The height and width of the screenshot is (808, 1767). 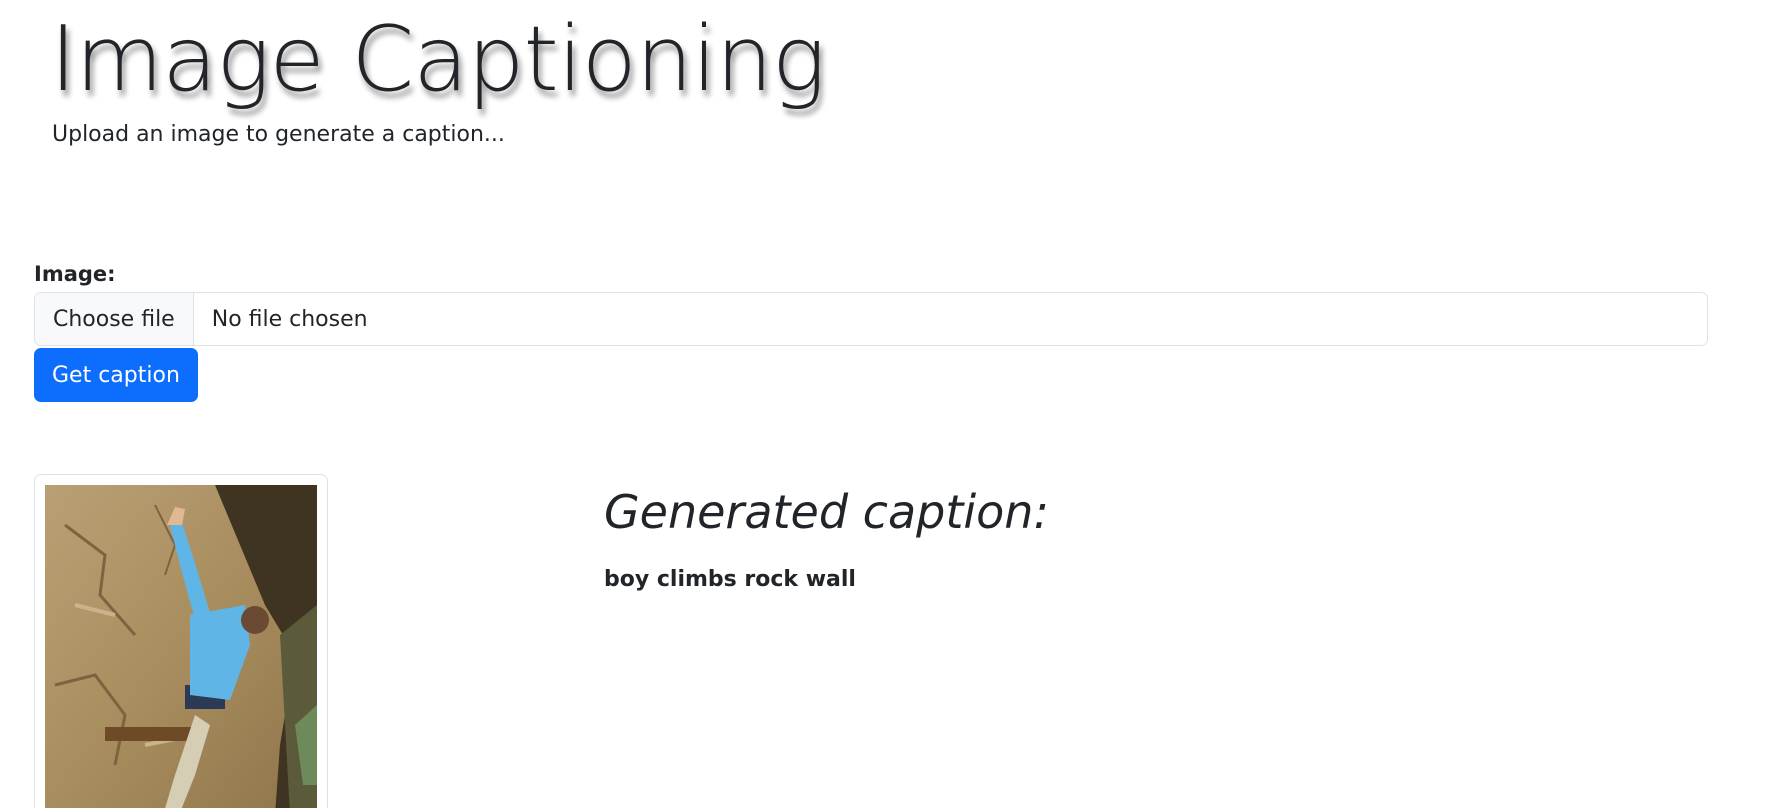 What do you see at coordinates (116, 375) in the screenshot?
I see `get-caption-button: Get caption` at bounding box center [116, 375].